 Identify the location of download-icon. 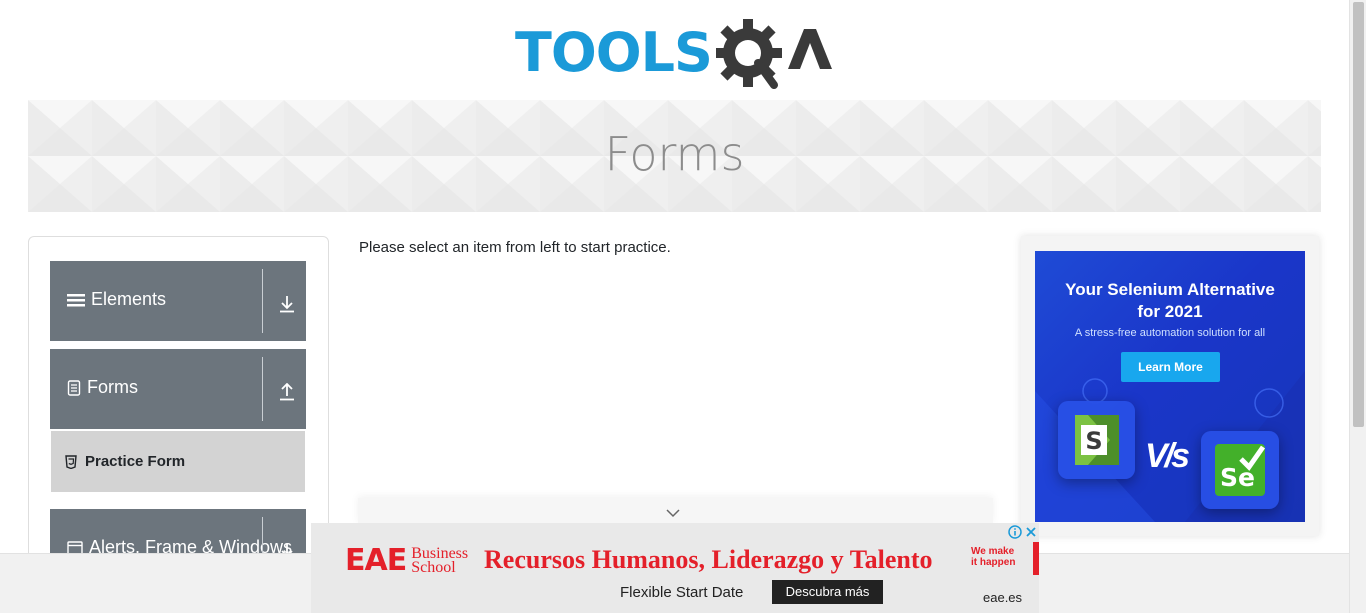
(287, 304).